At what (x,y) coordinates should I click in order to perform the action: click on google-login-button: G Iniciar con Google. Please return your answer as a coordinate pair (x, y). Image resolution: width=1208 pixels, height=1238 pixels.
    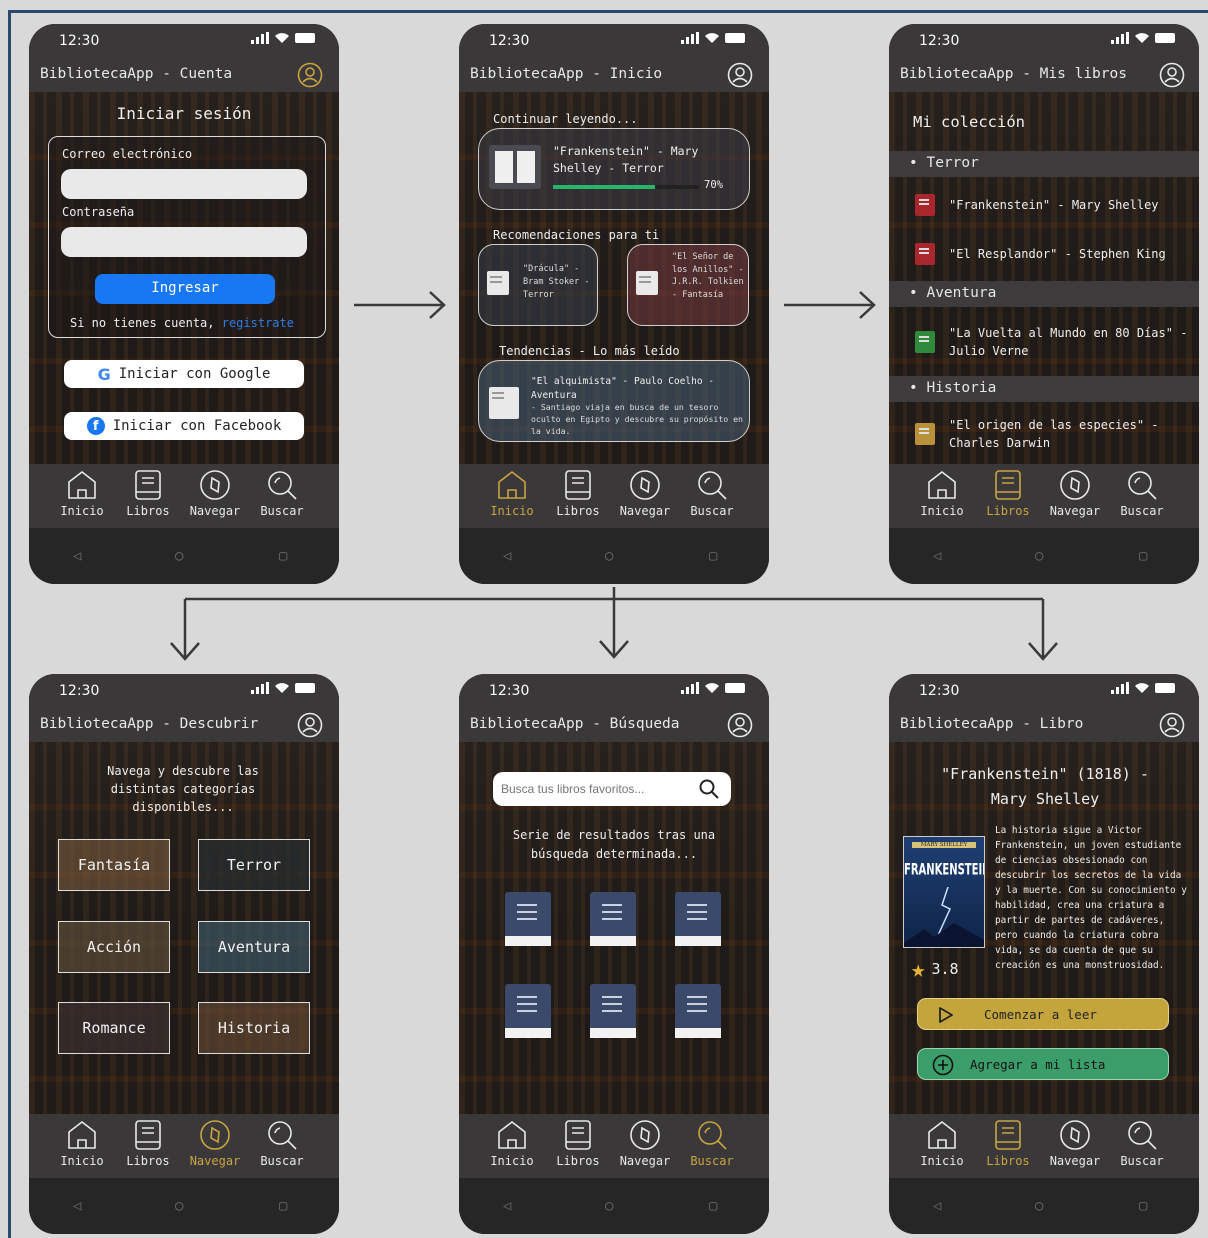
    Looking at the image, I should click on (184, 374).